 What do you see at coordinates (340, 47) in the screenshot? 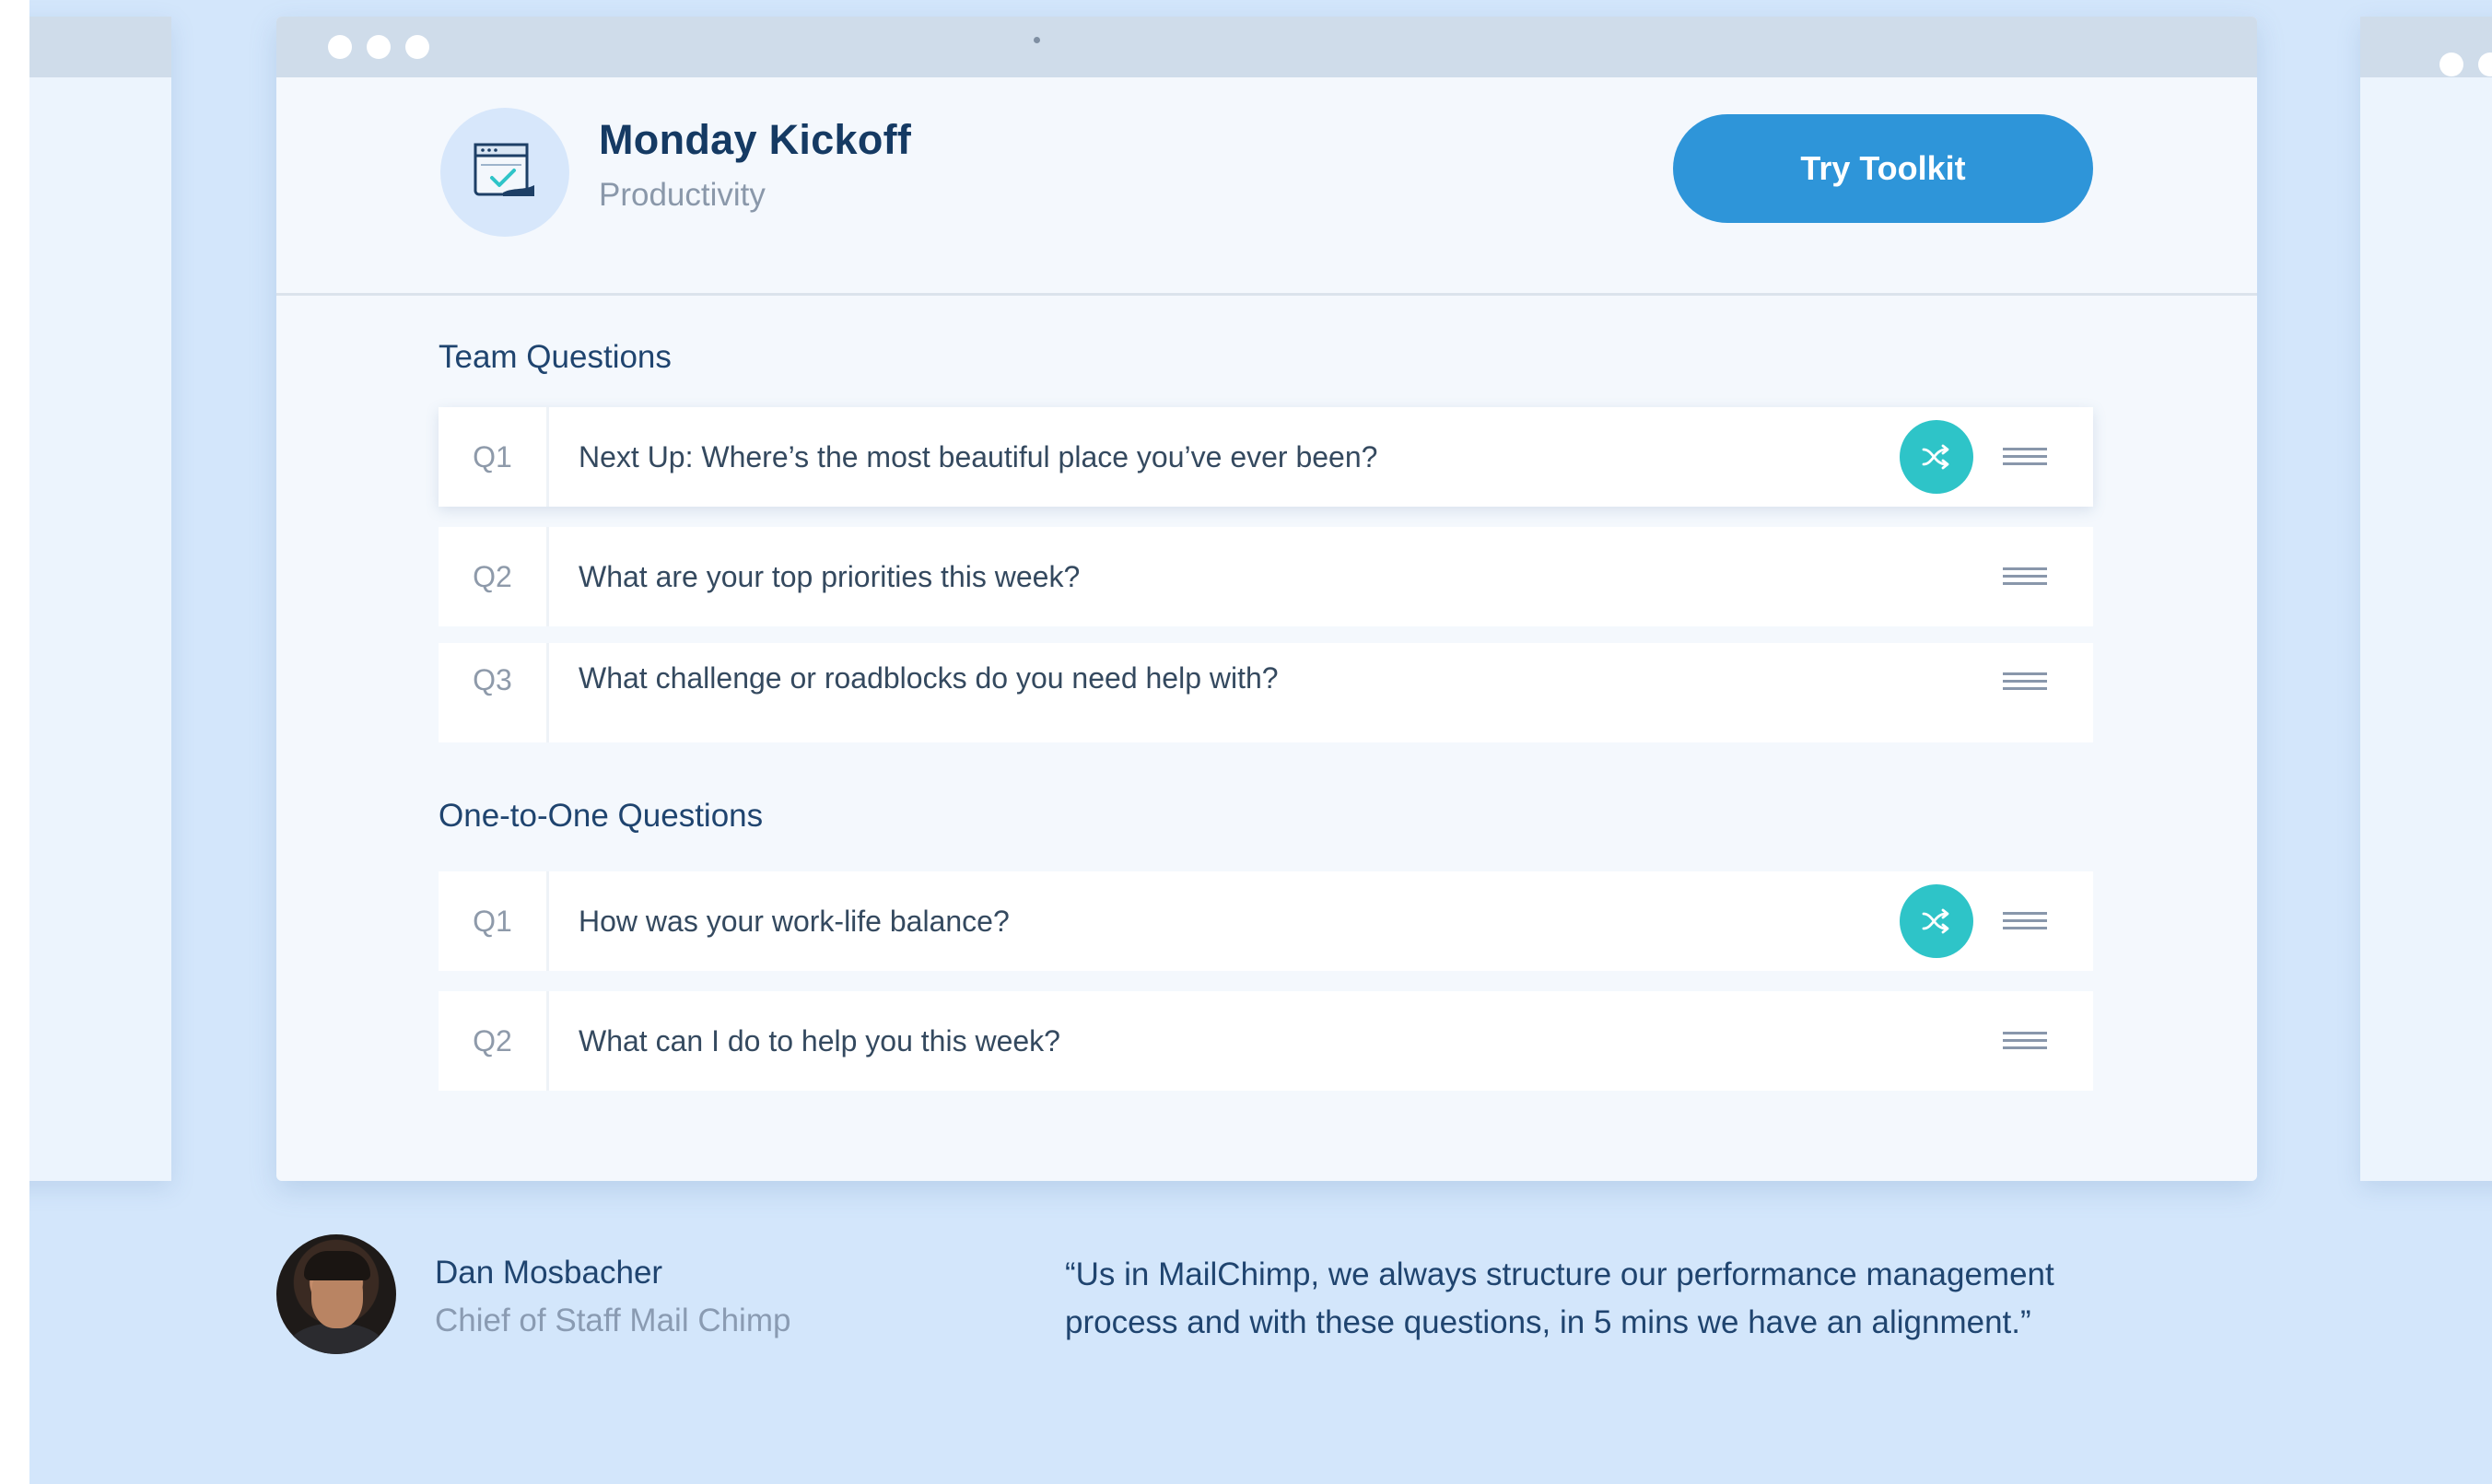
I see `window-close-dot` at bounding box center [340, 47].